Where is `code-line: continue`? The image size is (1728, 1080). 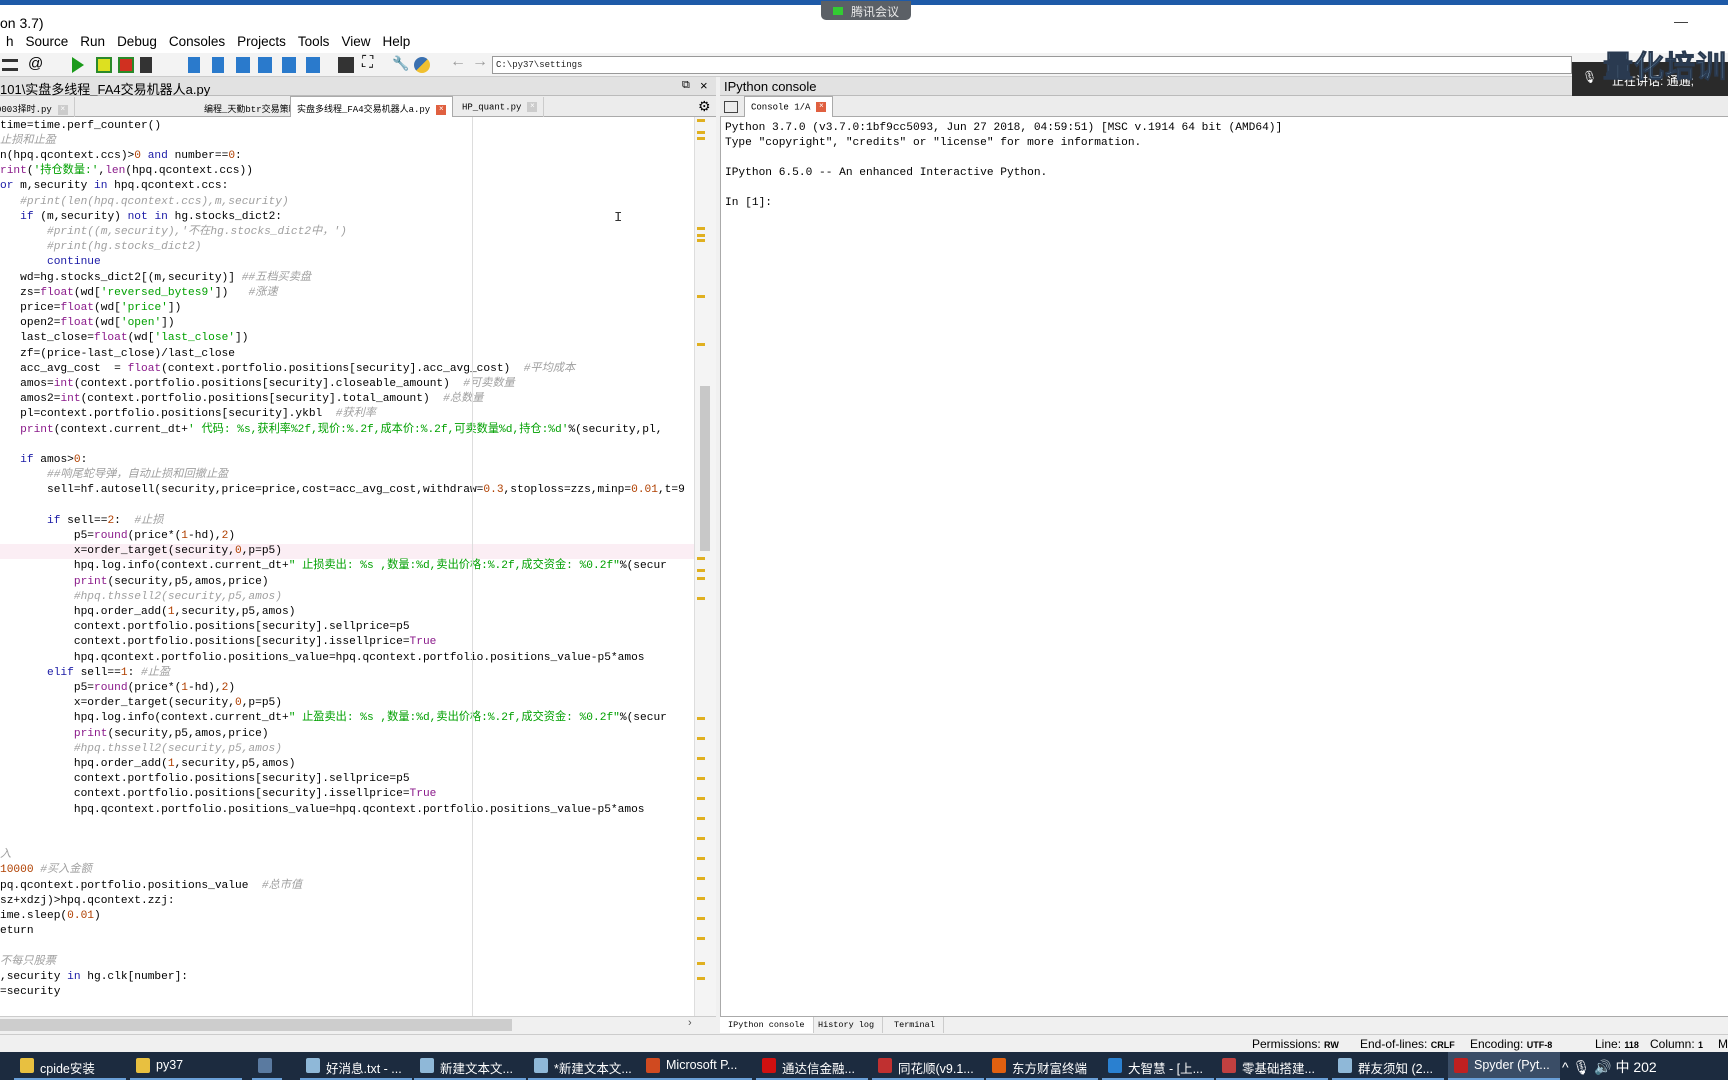
code-line: continue is located at coordinates (347, 262).